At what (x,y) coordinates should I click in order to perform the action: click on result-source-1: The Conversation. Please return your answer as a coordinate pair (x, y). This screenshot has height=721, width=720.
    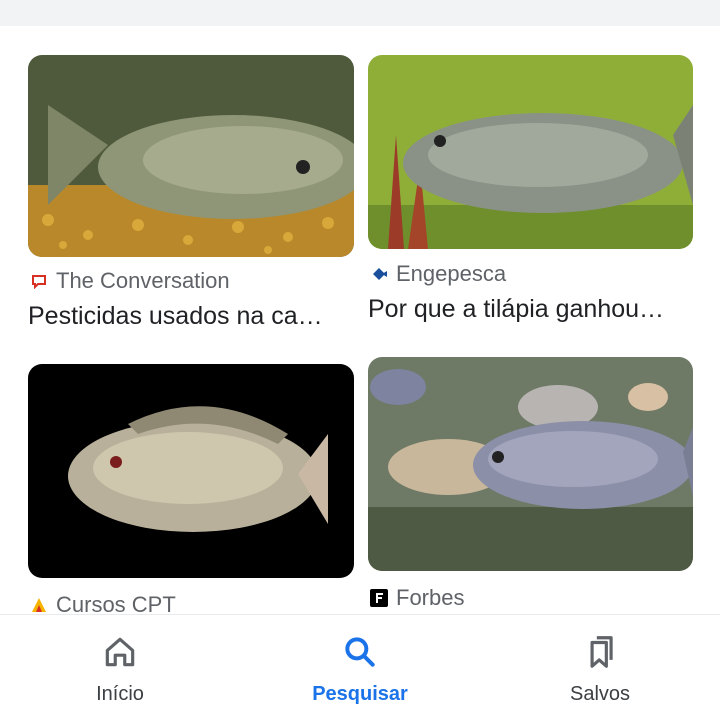
    Looking at the image, I should click on (143, 280).